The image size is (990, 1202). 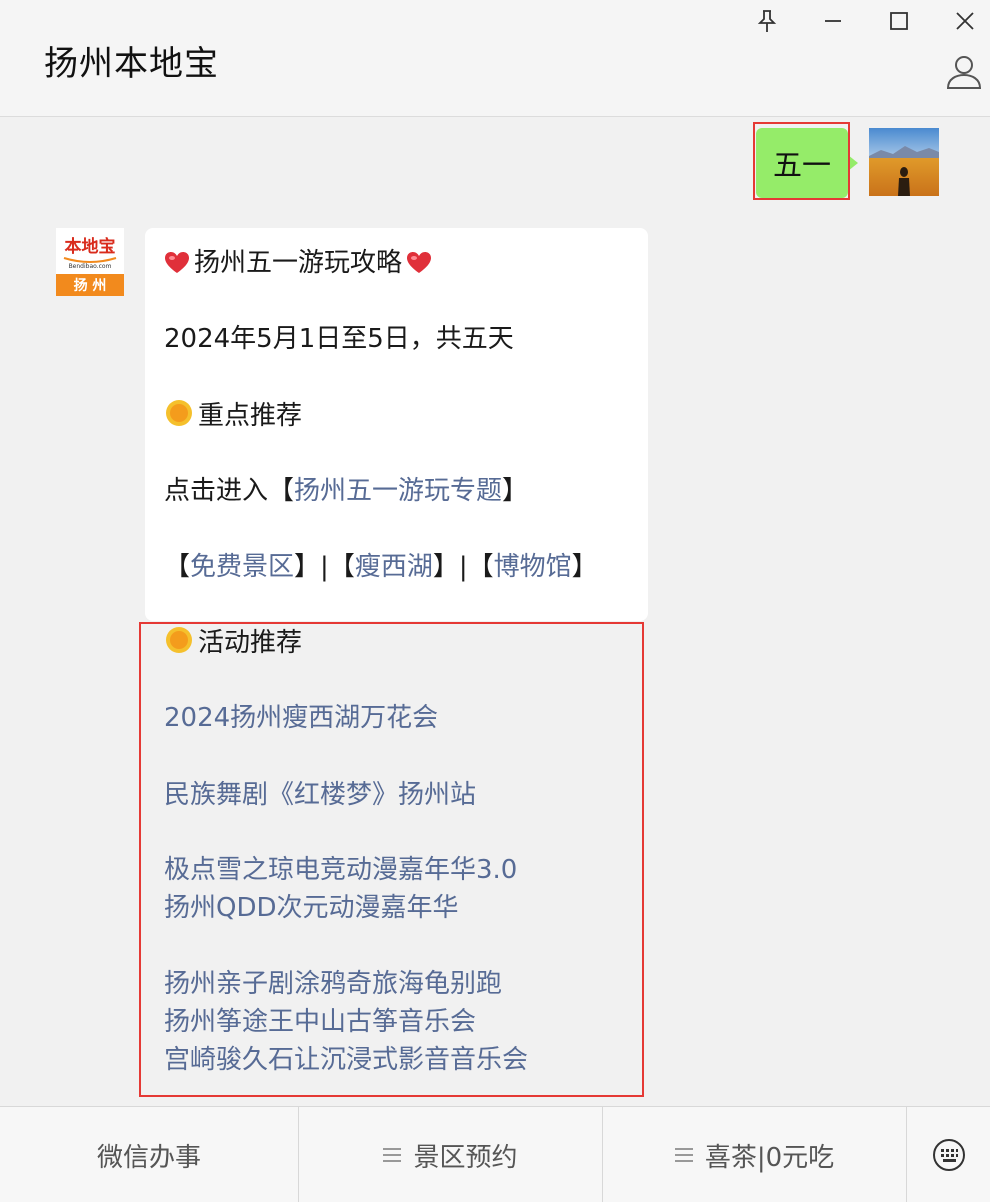 What do you see at coordinates (149, 1154) in the screenshot?
I see `menu-item-wechat-services: 微信办事` at bounding box center [149, 1154].